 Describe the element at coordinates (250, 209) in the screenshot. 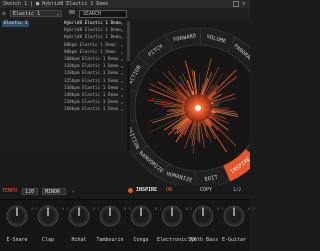

I see `knob-value: -0.1` at that location.